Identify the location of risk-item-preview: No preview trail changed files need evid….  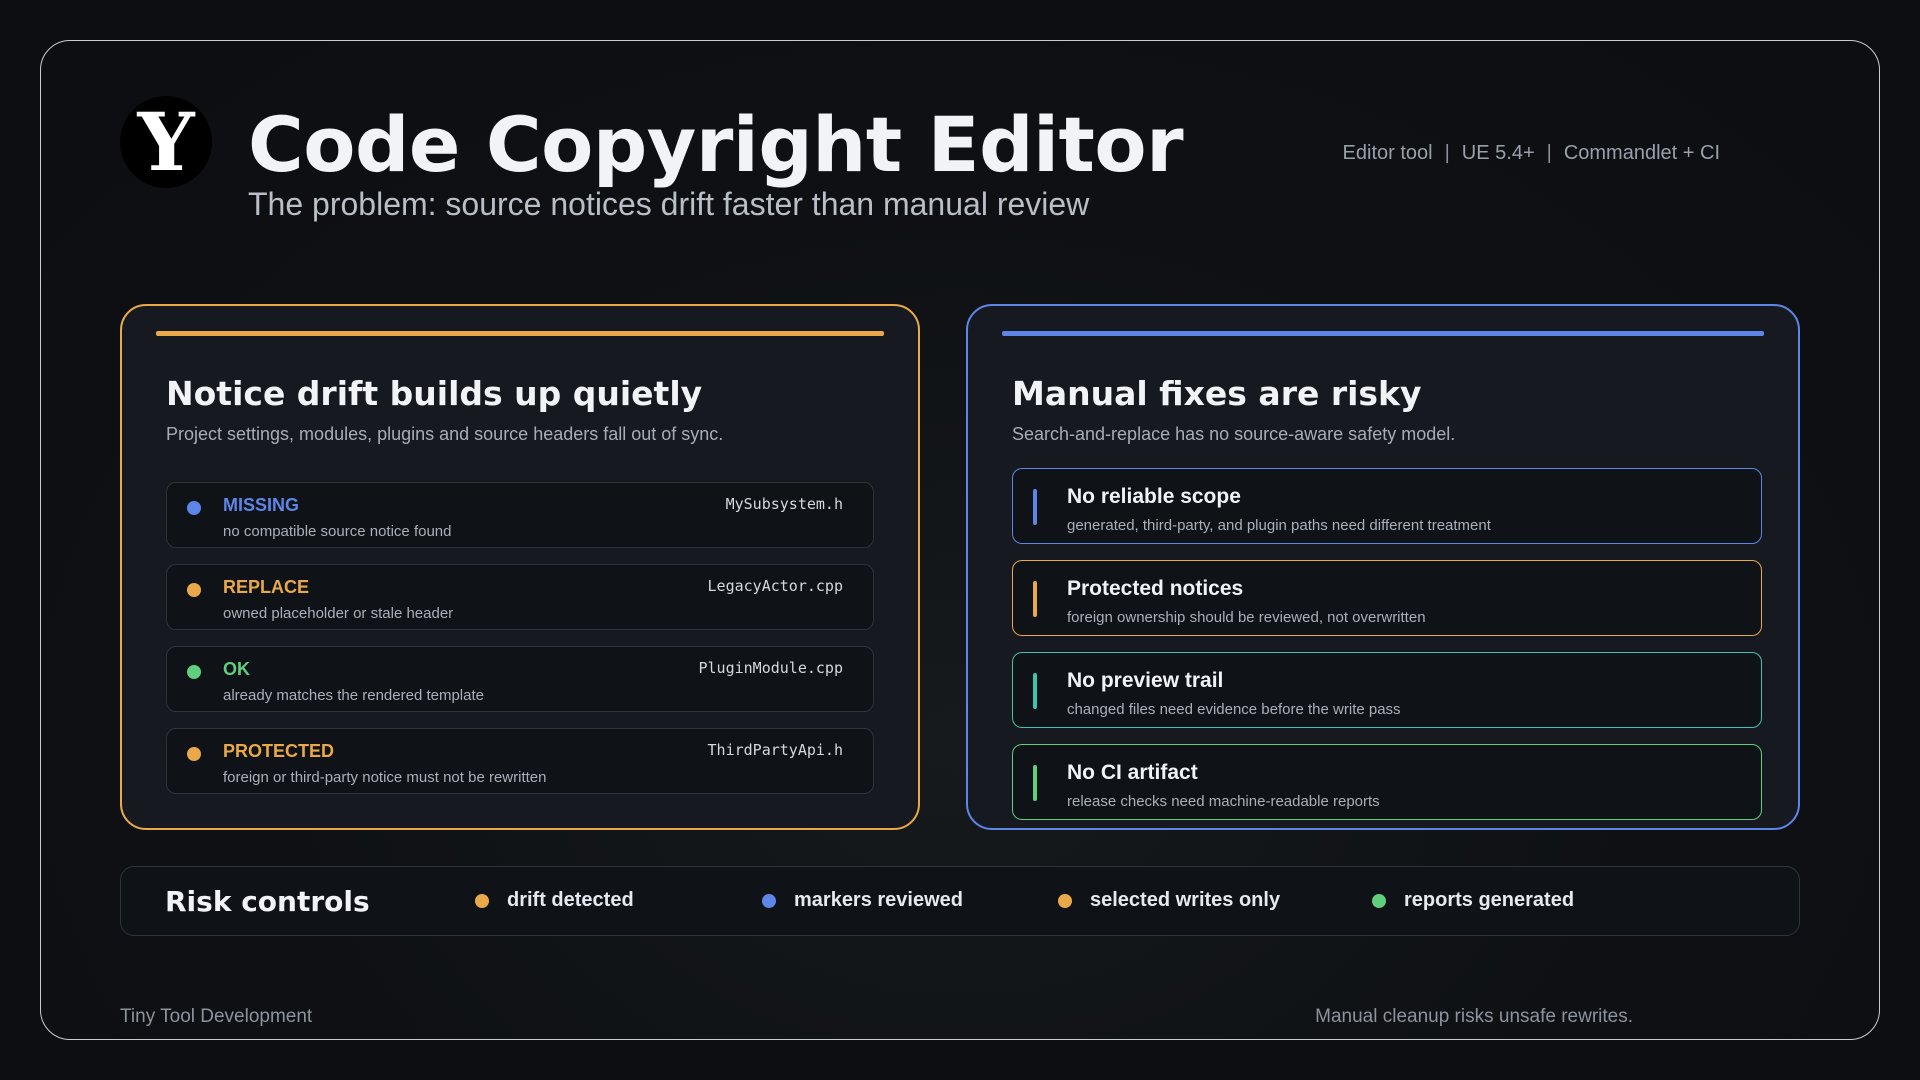
(1387, 690).